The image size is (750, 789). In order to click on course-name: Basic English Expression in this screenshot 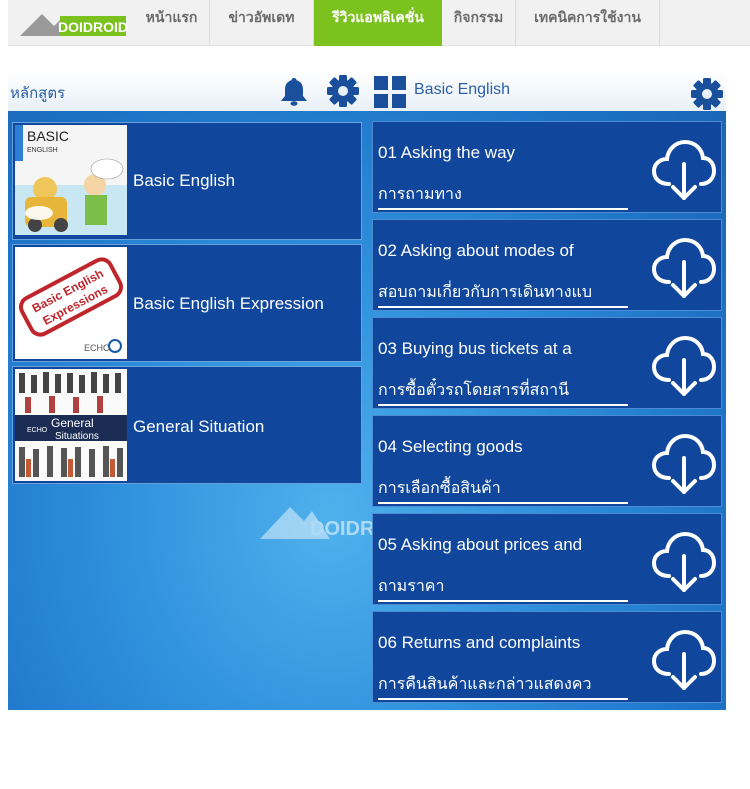, I will do `click(228, 303)`.